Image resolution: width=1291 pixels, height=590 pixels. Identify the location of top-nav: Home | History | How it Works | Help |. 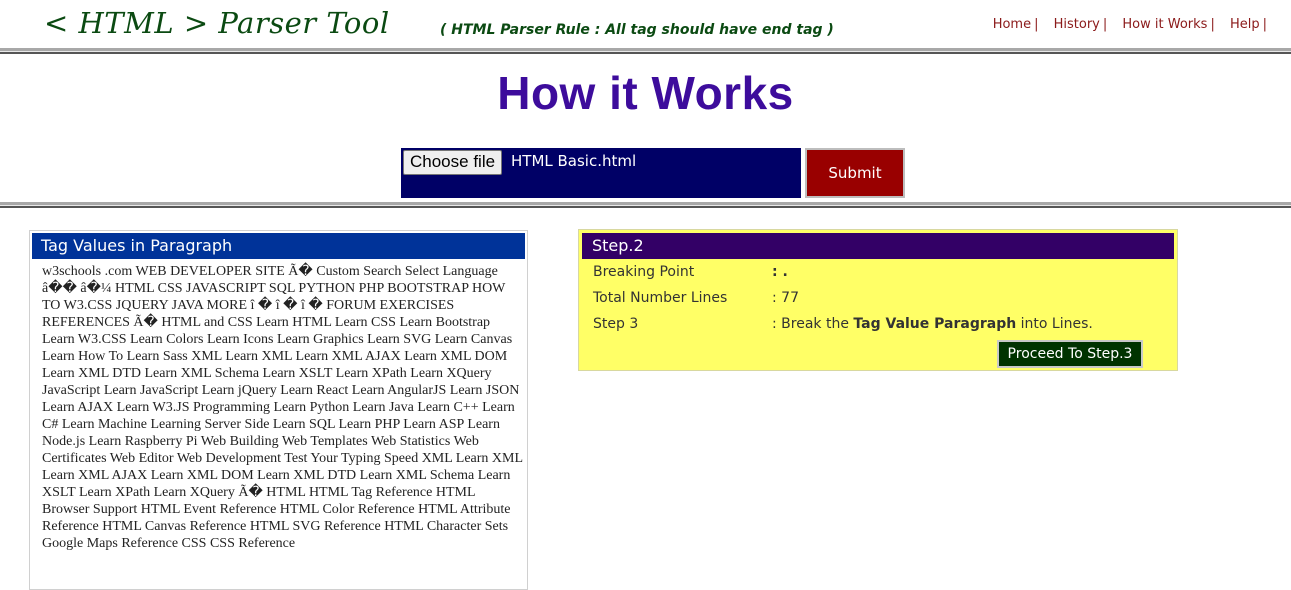
(1124, 24).